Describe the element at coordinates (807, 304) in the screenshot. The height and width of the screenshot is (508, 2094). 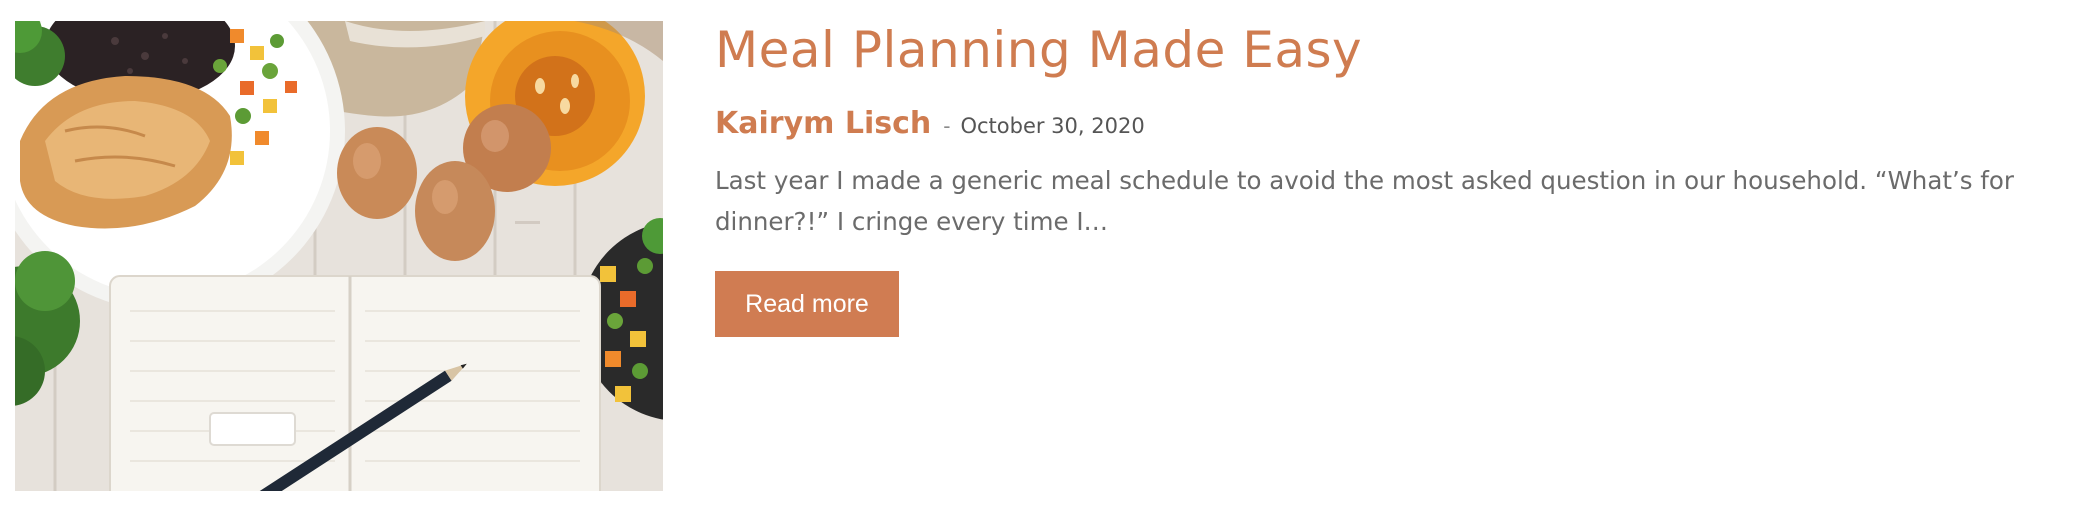
I see `read-more-button: Read more` at that location.